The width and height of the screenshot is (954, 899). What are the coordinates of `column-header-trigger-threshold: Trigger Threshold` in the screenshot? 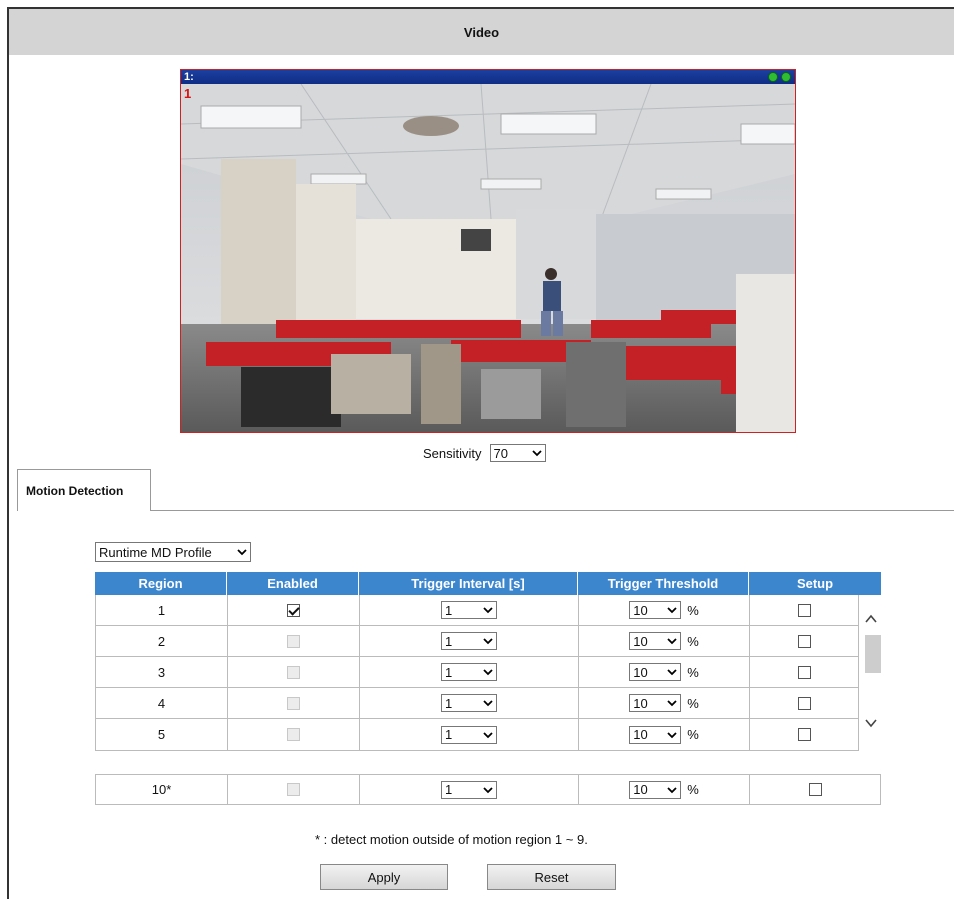 It's located at (663, 583).